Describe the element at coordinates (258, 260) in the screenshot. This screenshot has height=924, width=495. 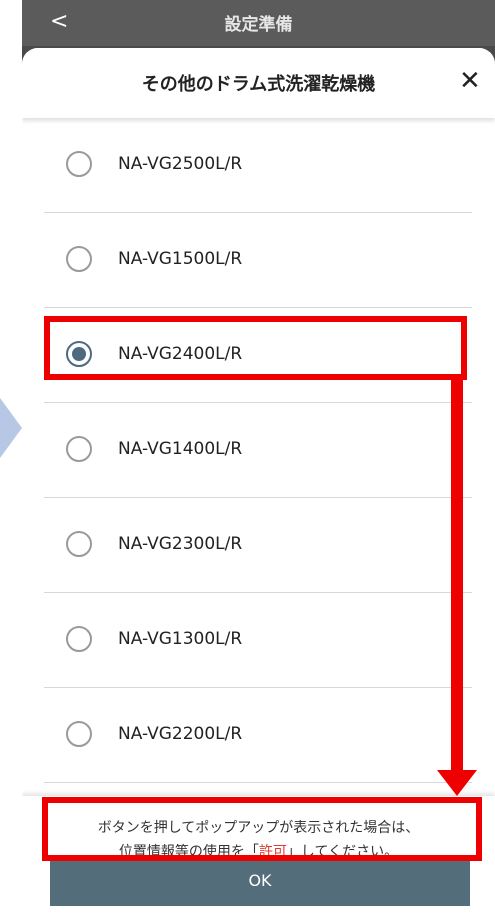
I see `list-item: NA-VG1500L/R` at that location.